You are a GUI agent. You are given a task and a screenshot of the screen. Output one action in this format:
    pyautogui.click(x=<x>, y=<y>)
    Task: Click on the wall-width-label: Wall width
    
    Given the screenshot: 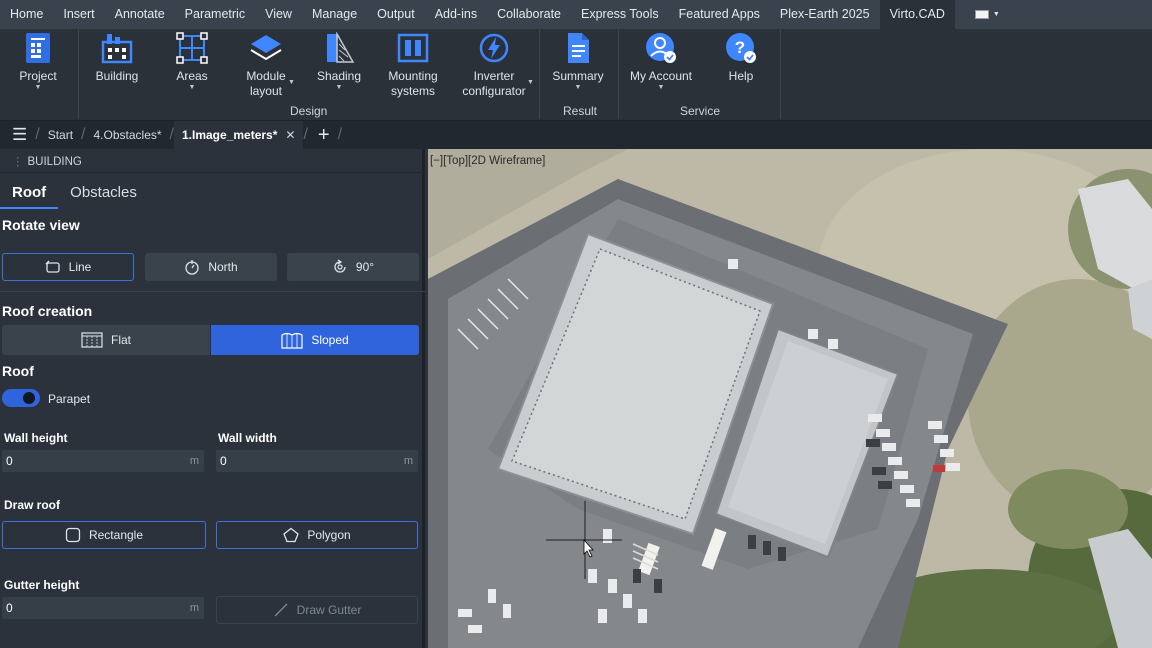 What is the action you would take?
    pyautogui.click(x=247, y=438)
    